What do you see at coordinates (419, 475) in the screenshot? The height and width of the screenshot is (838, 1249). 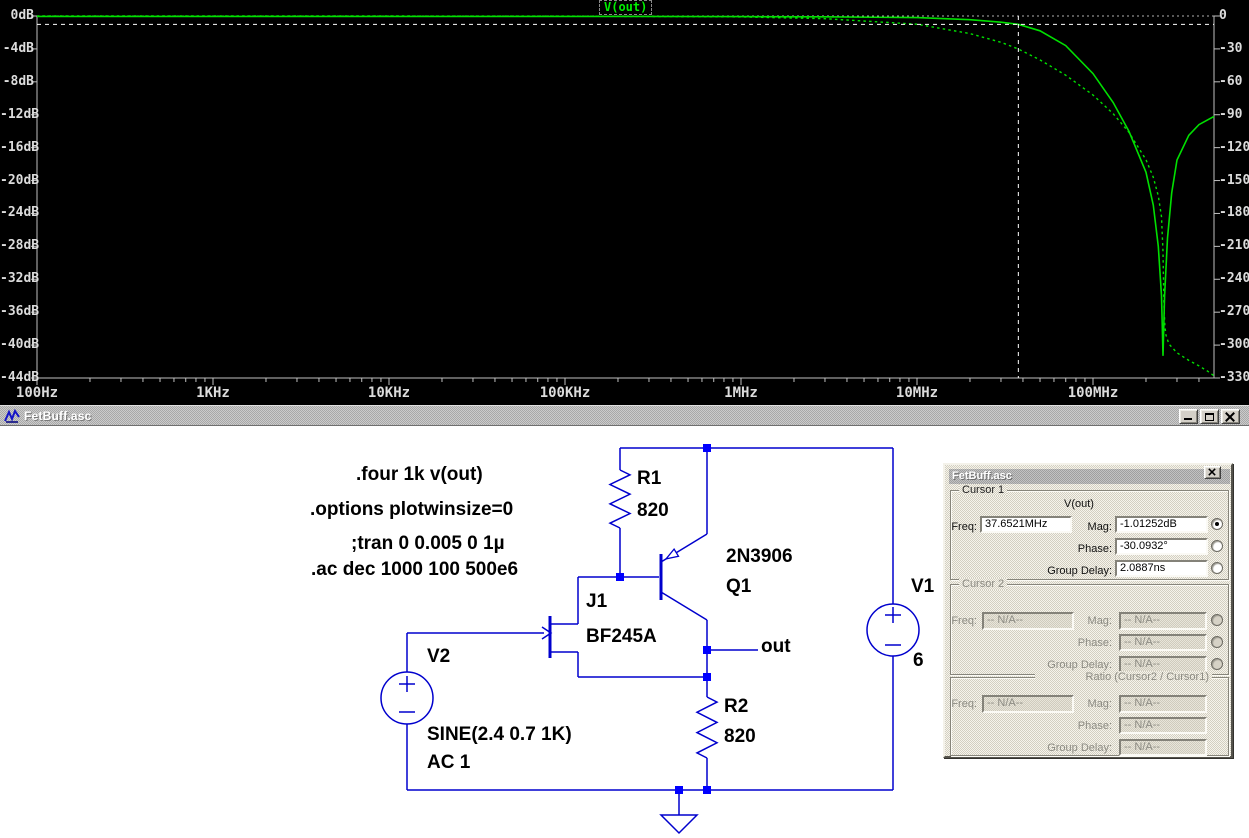 I see `directive-four: .four 1k v(out)` at bounding box center [419, 475].